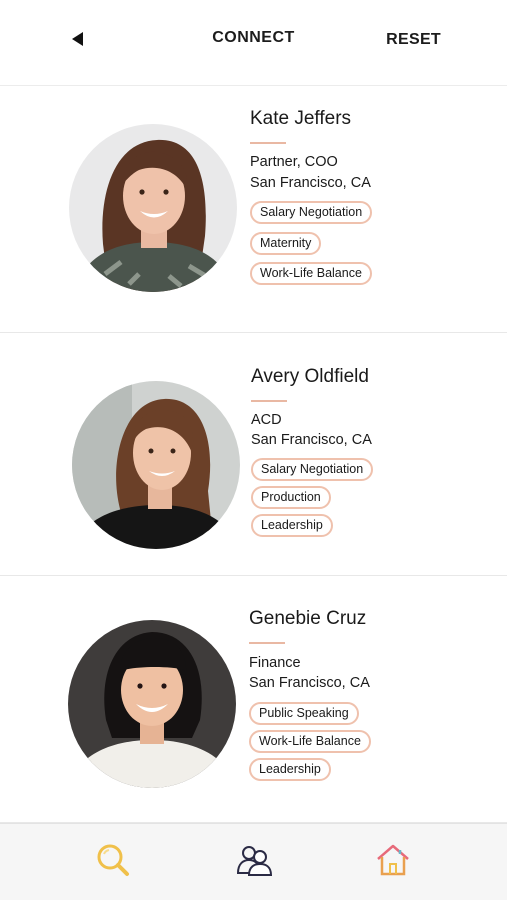 Image resolution: width=507 pixels, height=900 pixels. Describe the element at coordinates (393, 860) in the screenshot. I see `home-icon` at that location.